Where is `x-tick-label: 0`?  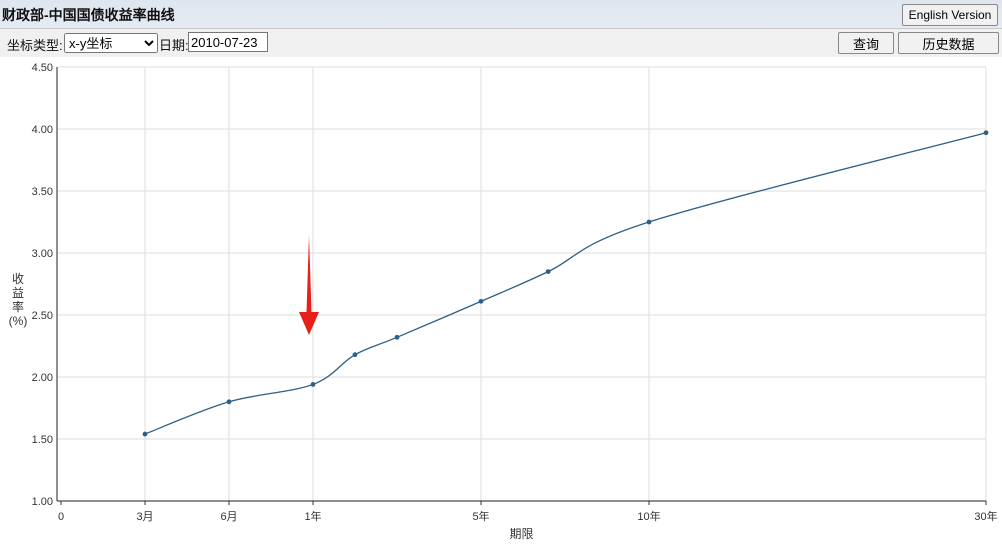
x-tick-label: 0 is located at coordinates (61, 517).